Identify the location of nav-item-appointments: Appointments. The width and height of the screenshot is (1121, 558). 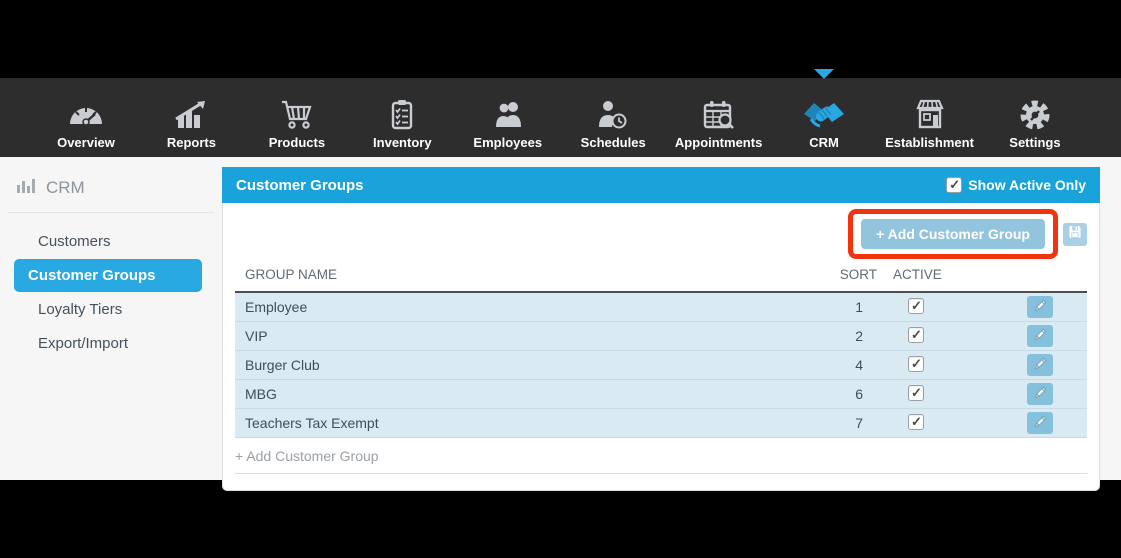
(719, 117).